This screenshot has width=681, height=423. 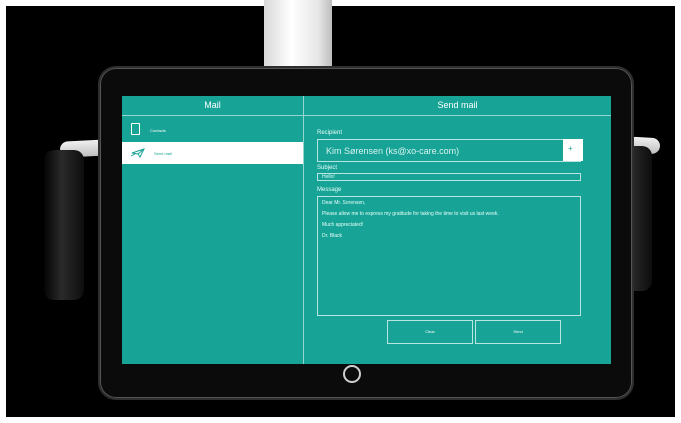 What do you see at coordinates (457, 115) in the screenshot?
I see `header-divider` at bounding box center [457, 115].